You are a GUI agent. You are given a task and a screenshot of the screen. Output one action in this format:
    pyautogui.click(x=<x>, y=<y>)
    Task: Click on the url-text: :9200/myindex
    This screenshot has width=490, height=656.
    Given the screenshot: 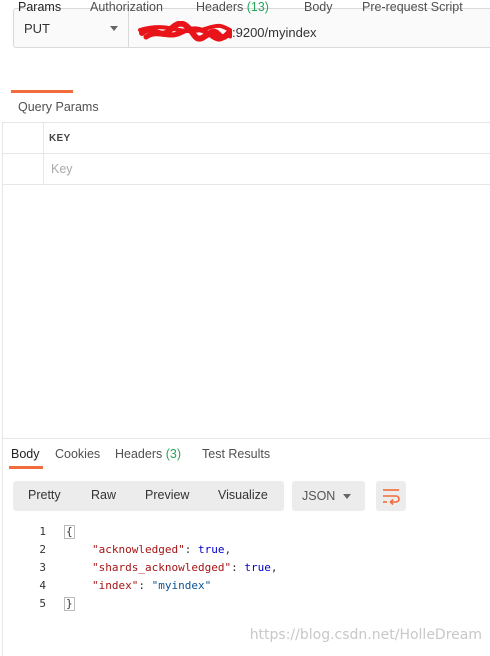 What is the action you would take?
    pyautogui.click(x=274, y=32)
    